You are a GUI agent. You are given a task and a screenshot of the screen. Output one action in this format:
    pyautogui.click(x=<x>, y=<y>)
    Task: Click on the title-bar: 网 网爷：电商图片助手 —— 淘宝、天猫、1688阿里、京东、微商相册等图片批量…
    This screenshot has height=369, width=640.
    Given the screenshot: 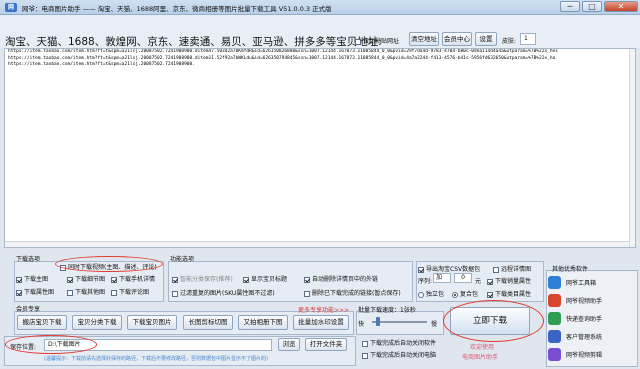 What is the action you would take?
    pyautogui.click(x=320, y=7)
    